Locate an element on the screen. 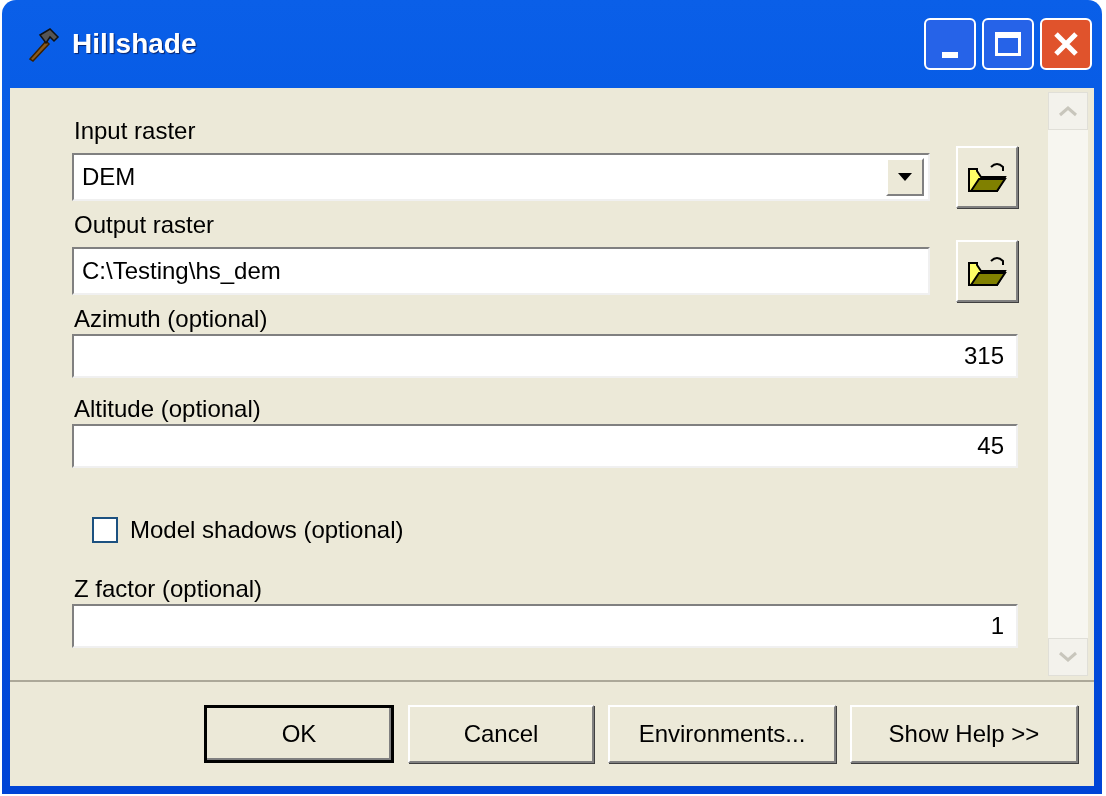 The width and height of the screenshot is (1106, 796). chevron-up-icon is located at coordinates (1068, 111).